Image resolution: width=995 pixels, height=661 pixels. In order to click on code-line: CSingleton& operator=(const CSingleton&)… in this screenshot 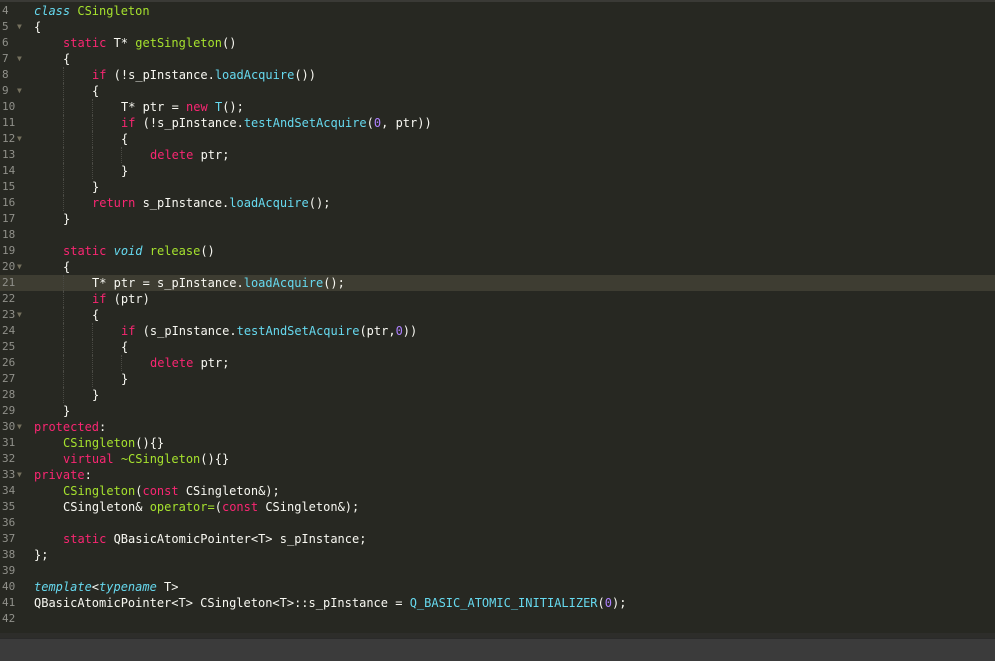, I will do `click(512, 507)`.